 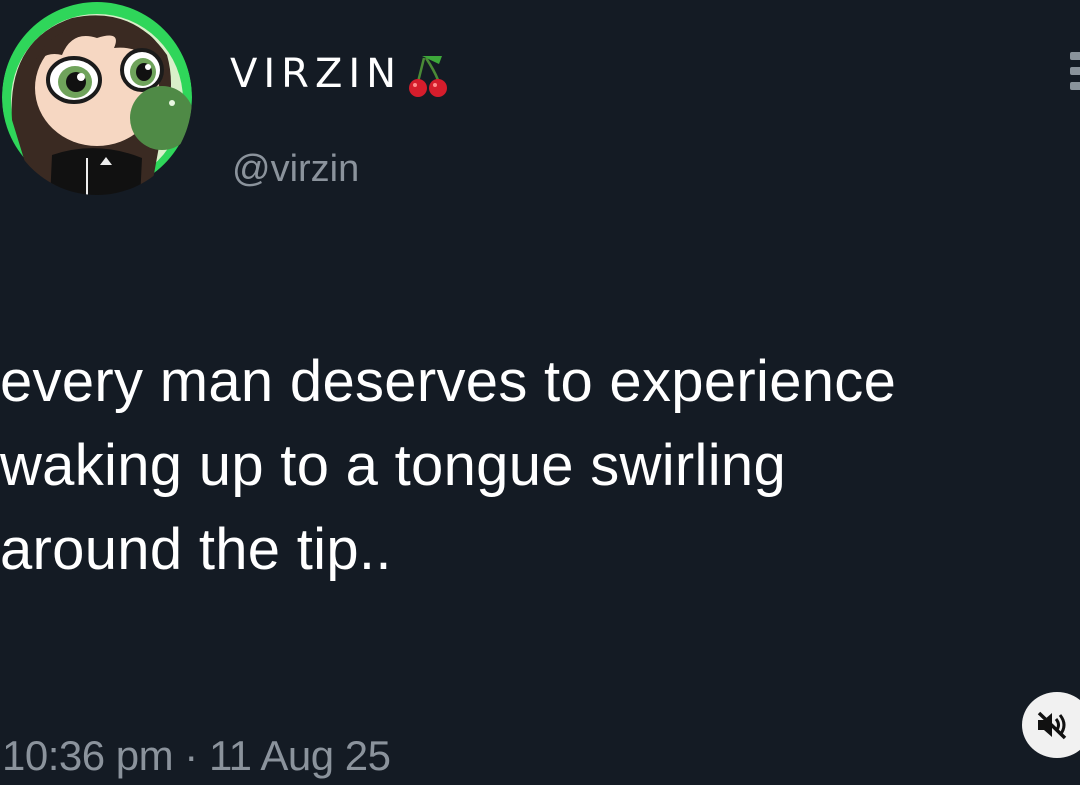 I want to click on user-handle: @virzin, so click(x=295, y=169).